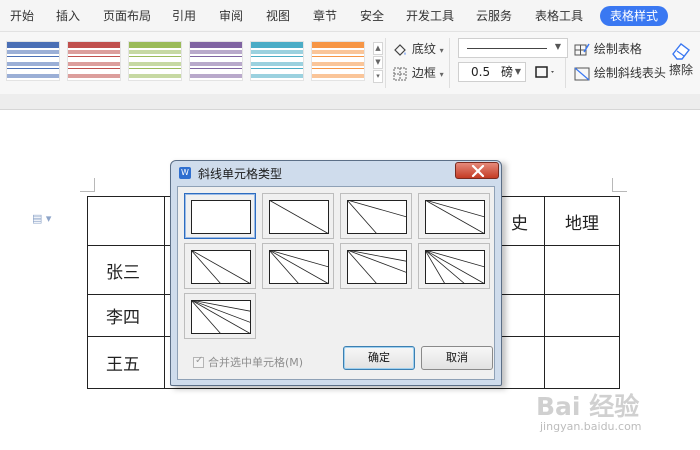 Image resolution: width=700 pixels, height=450 pixels. I want to click on checkmark-icon: ✓, so click(199, 360).